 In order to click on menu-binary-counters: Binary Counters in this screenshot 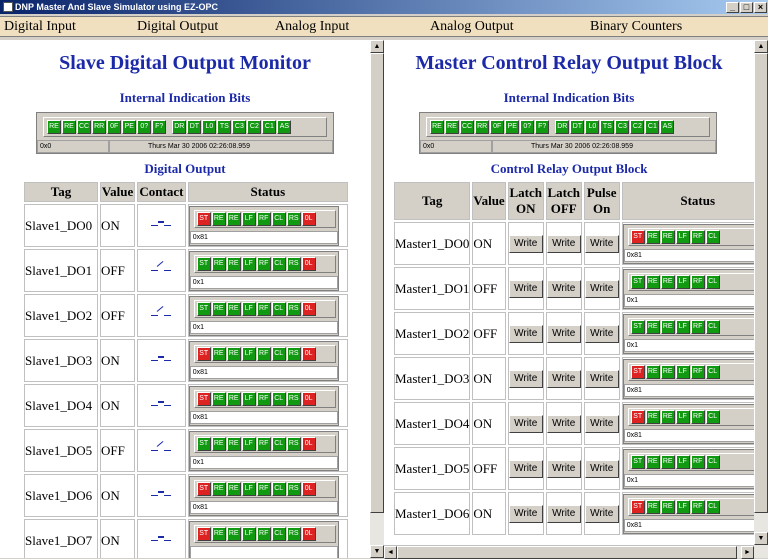, I will do `click(636, 27)`.